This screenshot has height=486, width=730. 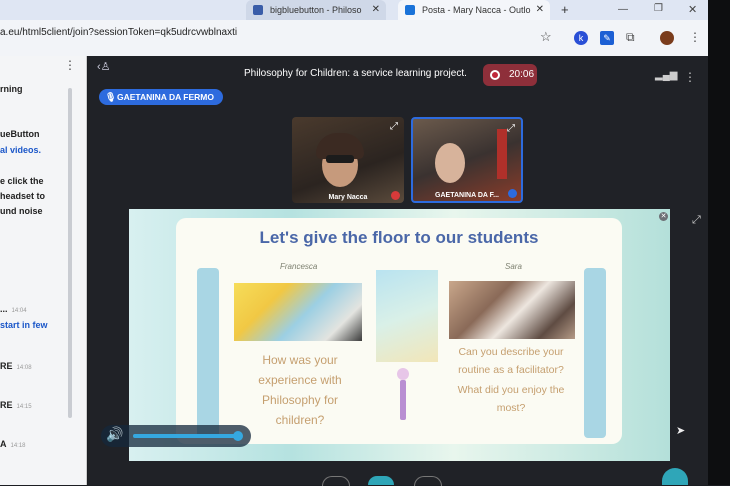 I want to click on volume-icon: 🔊, so click(x=114, y=434).